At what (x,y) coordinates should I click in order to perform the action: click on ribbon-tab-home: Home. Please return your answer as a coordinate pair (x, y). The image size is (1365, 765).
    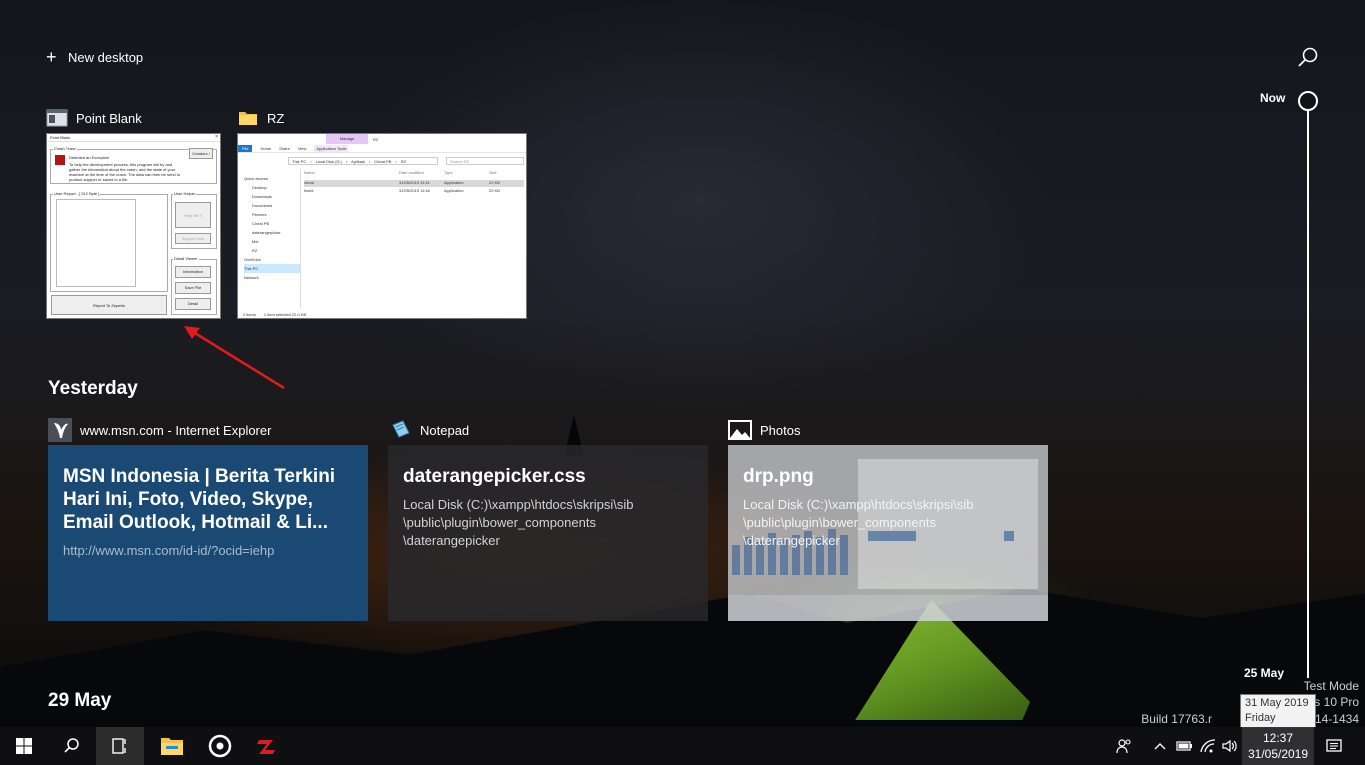
    Looking at the image, I should click on (265, 148).